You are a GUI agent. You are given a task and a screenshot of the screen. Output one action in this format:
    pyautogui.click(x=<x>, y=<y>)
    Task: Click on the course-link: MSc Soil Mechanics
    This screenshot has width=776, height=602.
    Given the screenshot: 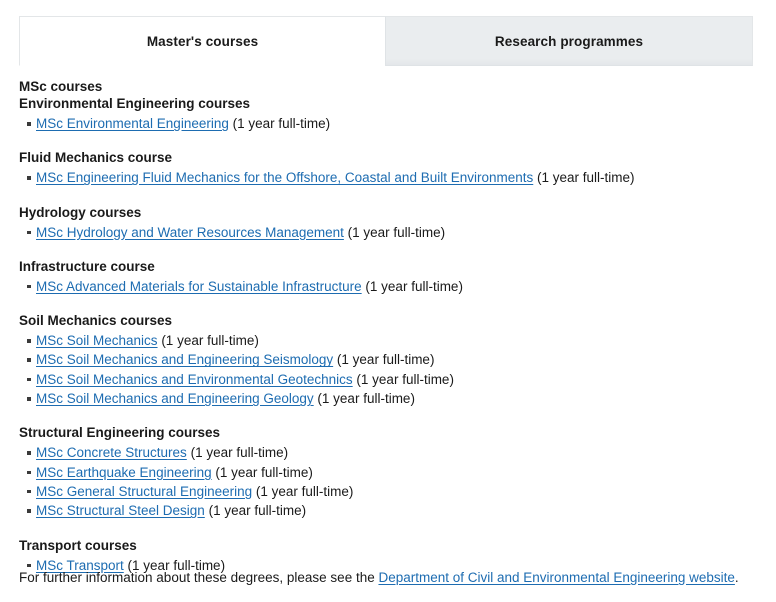 What is the action you would take?
    pyautogui.click(x=97, y=340)
    